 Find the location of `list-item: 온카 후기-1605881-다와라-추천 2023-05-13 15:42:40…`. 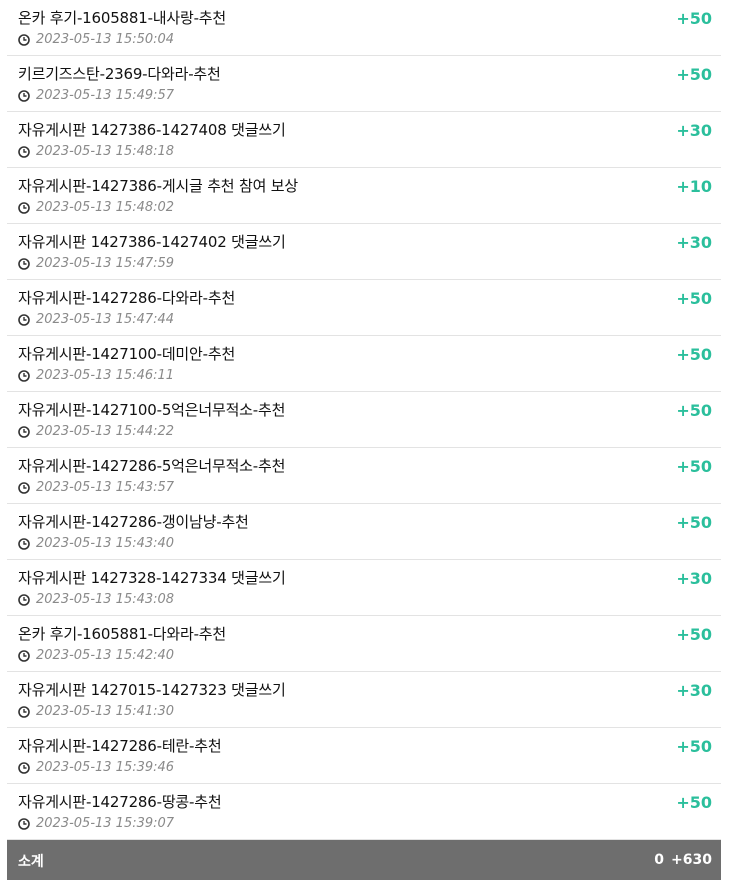

list-item: 온카 후기-1605881-다와라-추천 2023-05-13 15:42:40… is located at coordinates (364, 644).